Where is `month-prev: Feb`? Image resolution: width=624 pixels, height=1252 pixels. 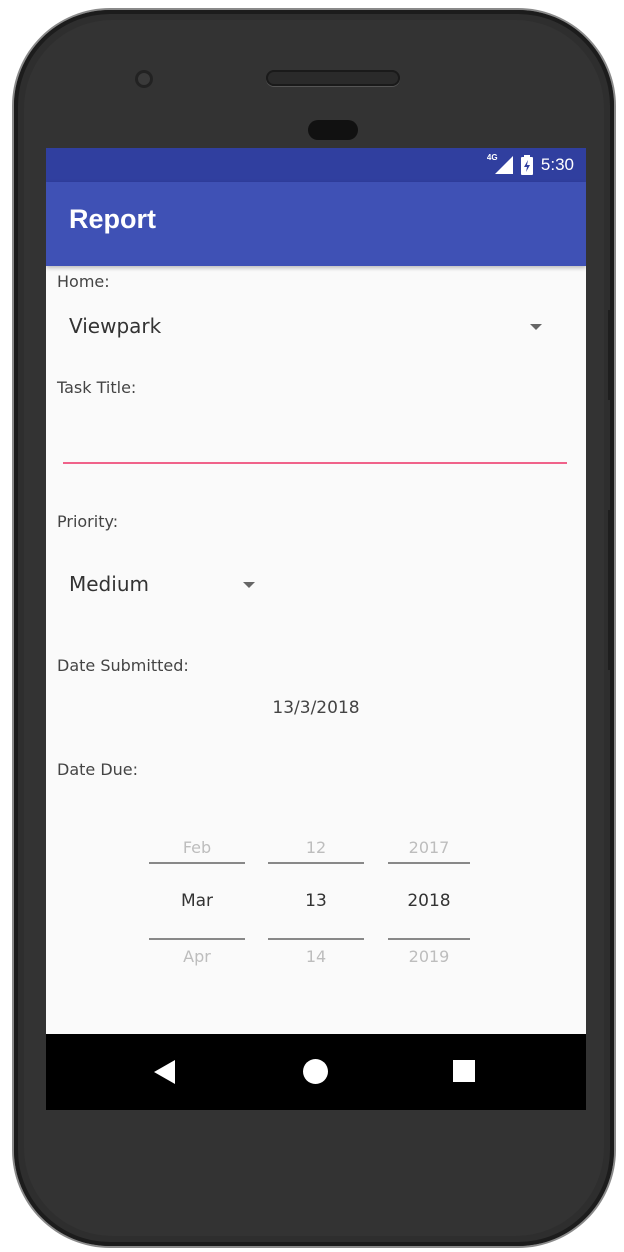 month-prev: Feb is located at coordinates (197, 847).